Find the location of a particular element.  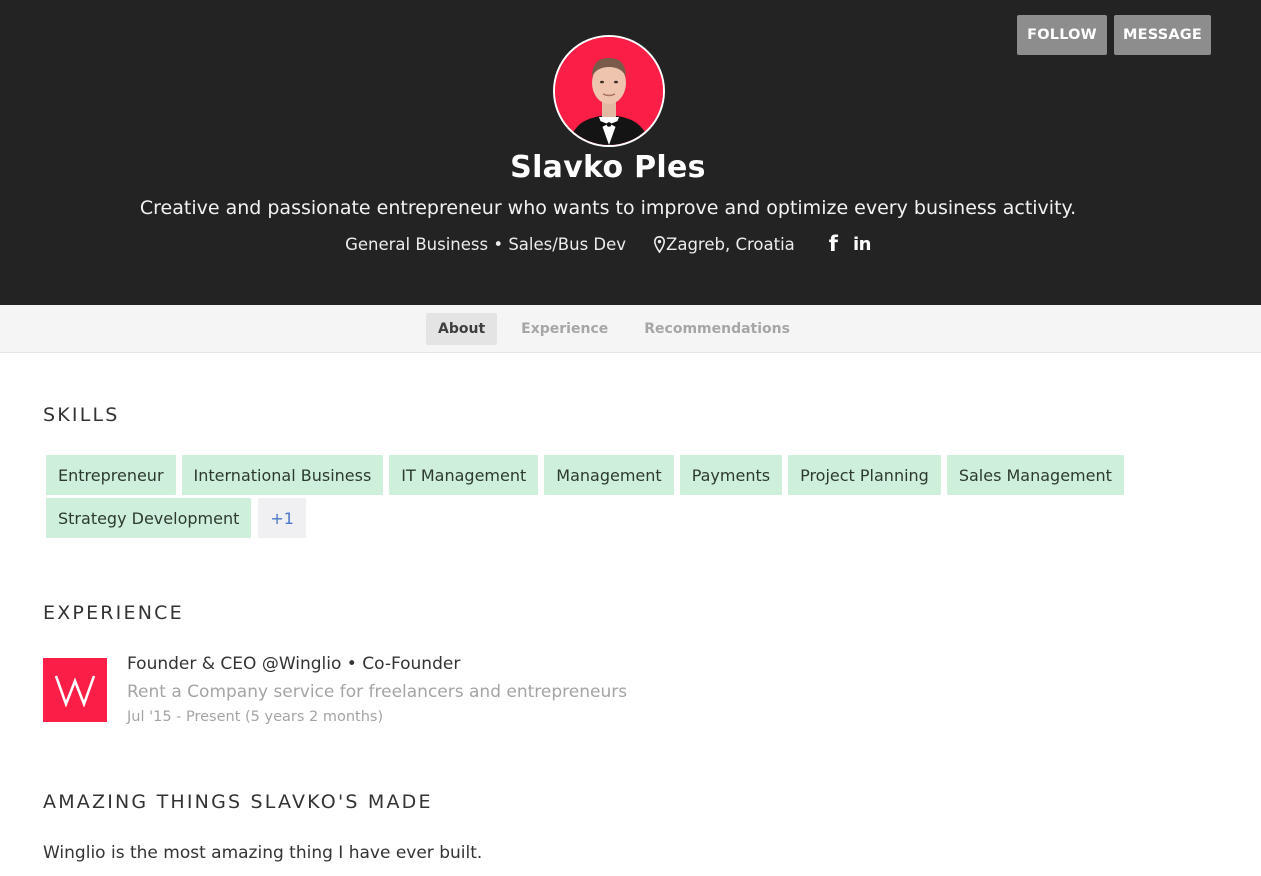

skill-chip: Payments is located at coordinates (731, 475).